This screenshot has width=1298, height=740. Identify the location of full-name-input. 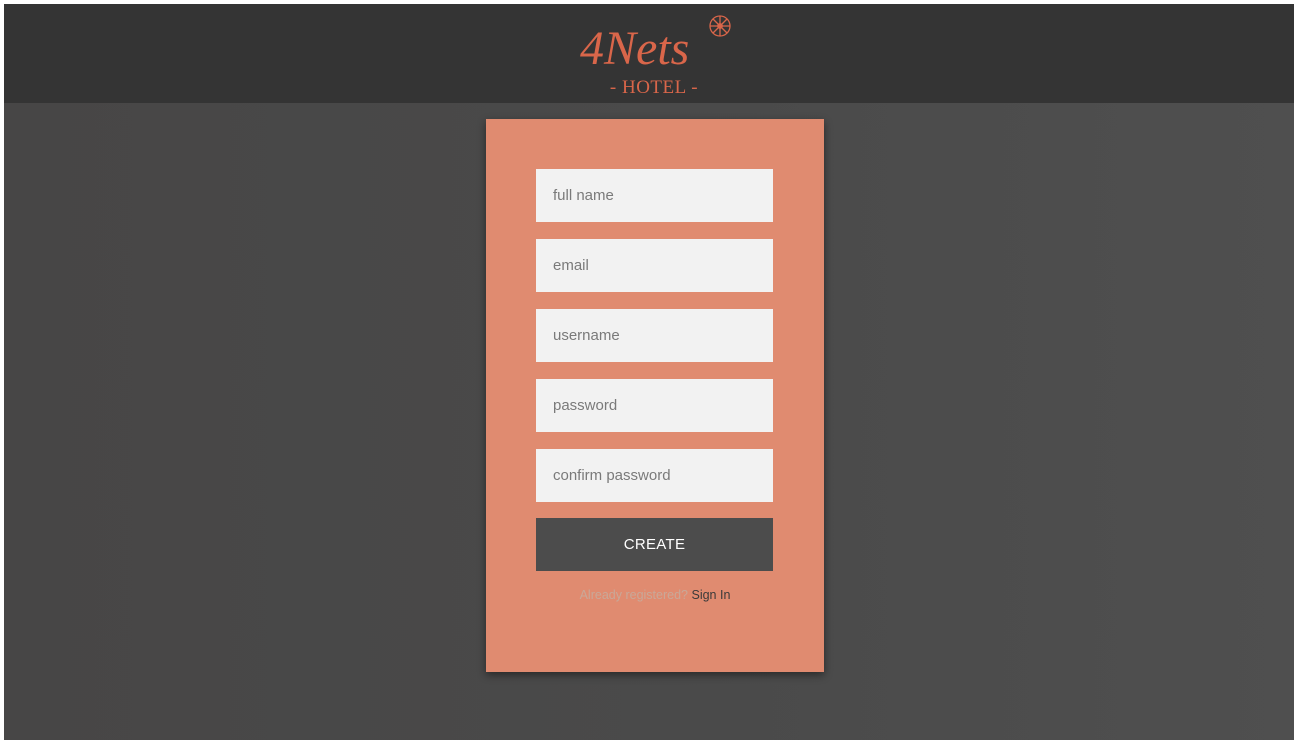
(654, 195).